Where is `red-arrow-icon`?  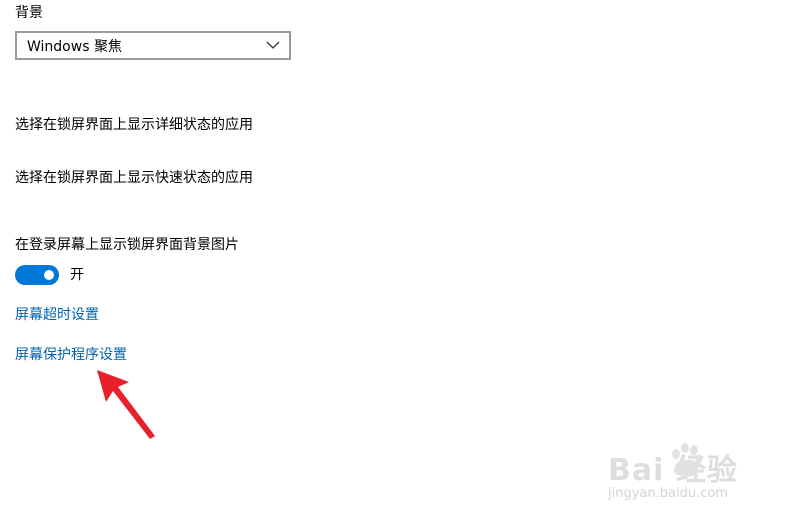
red-arrow-icon is located at coordinates (126, 404).